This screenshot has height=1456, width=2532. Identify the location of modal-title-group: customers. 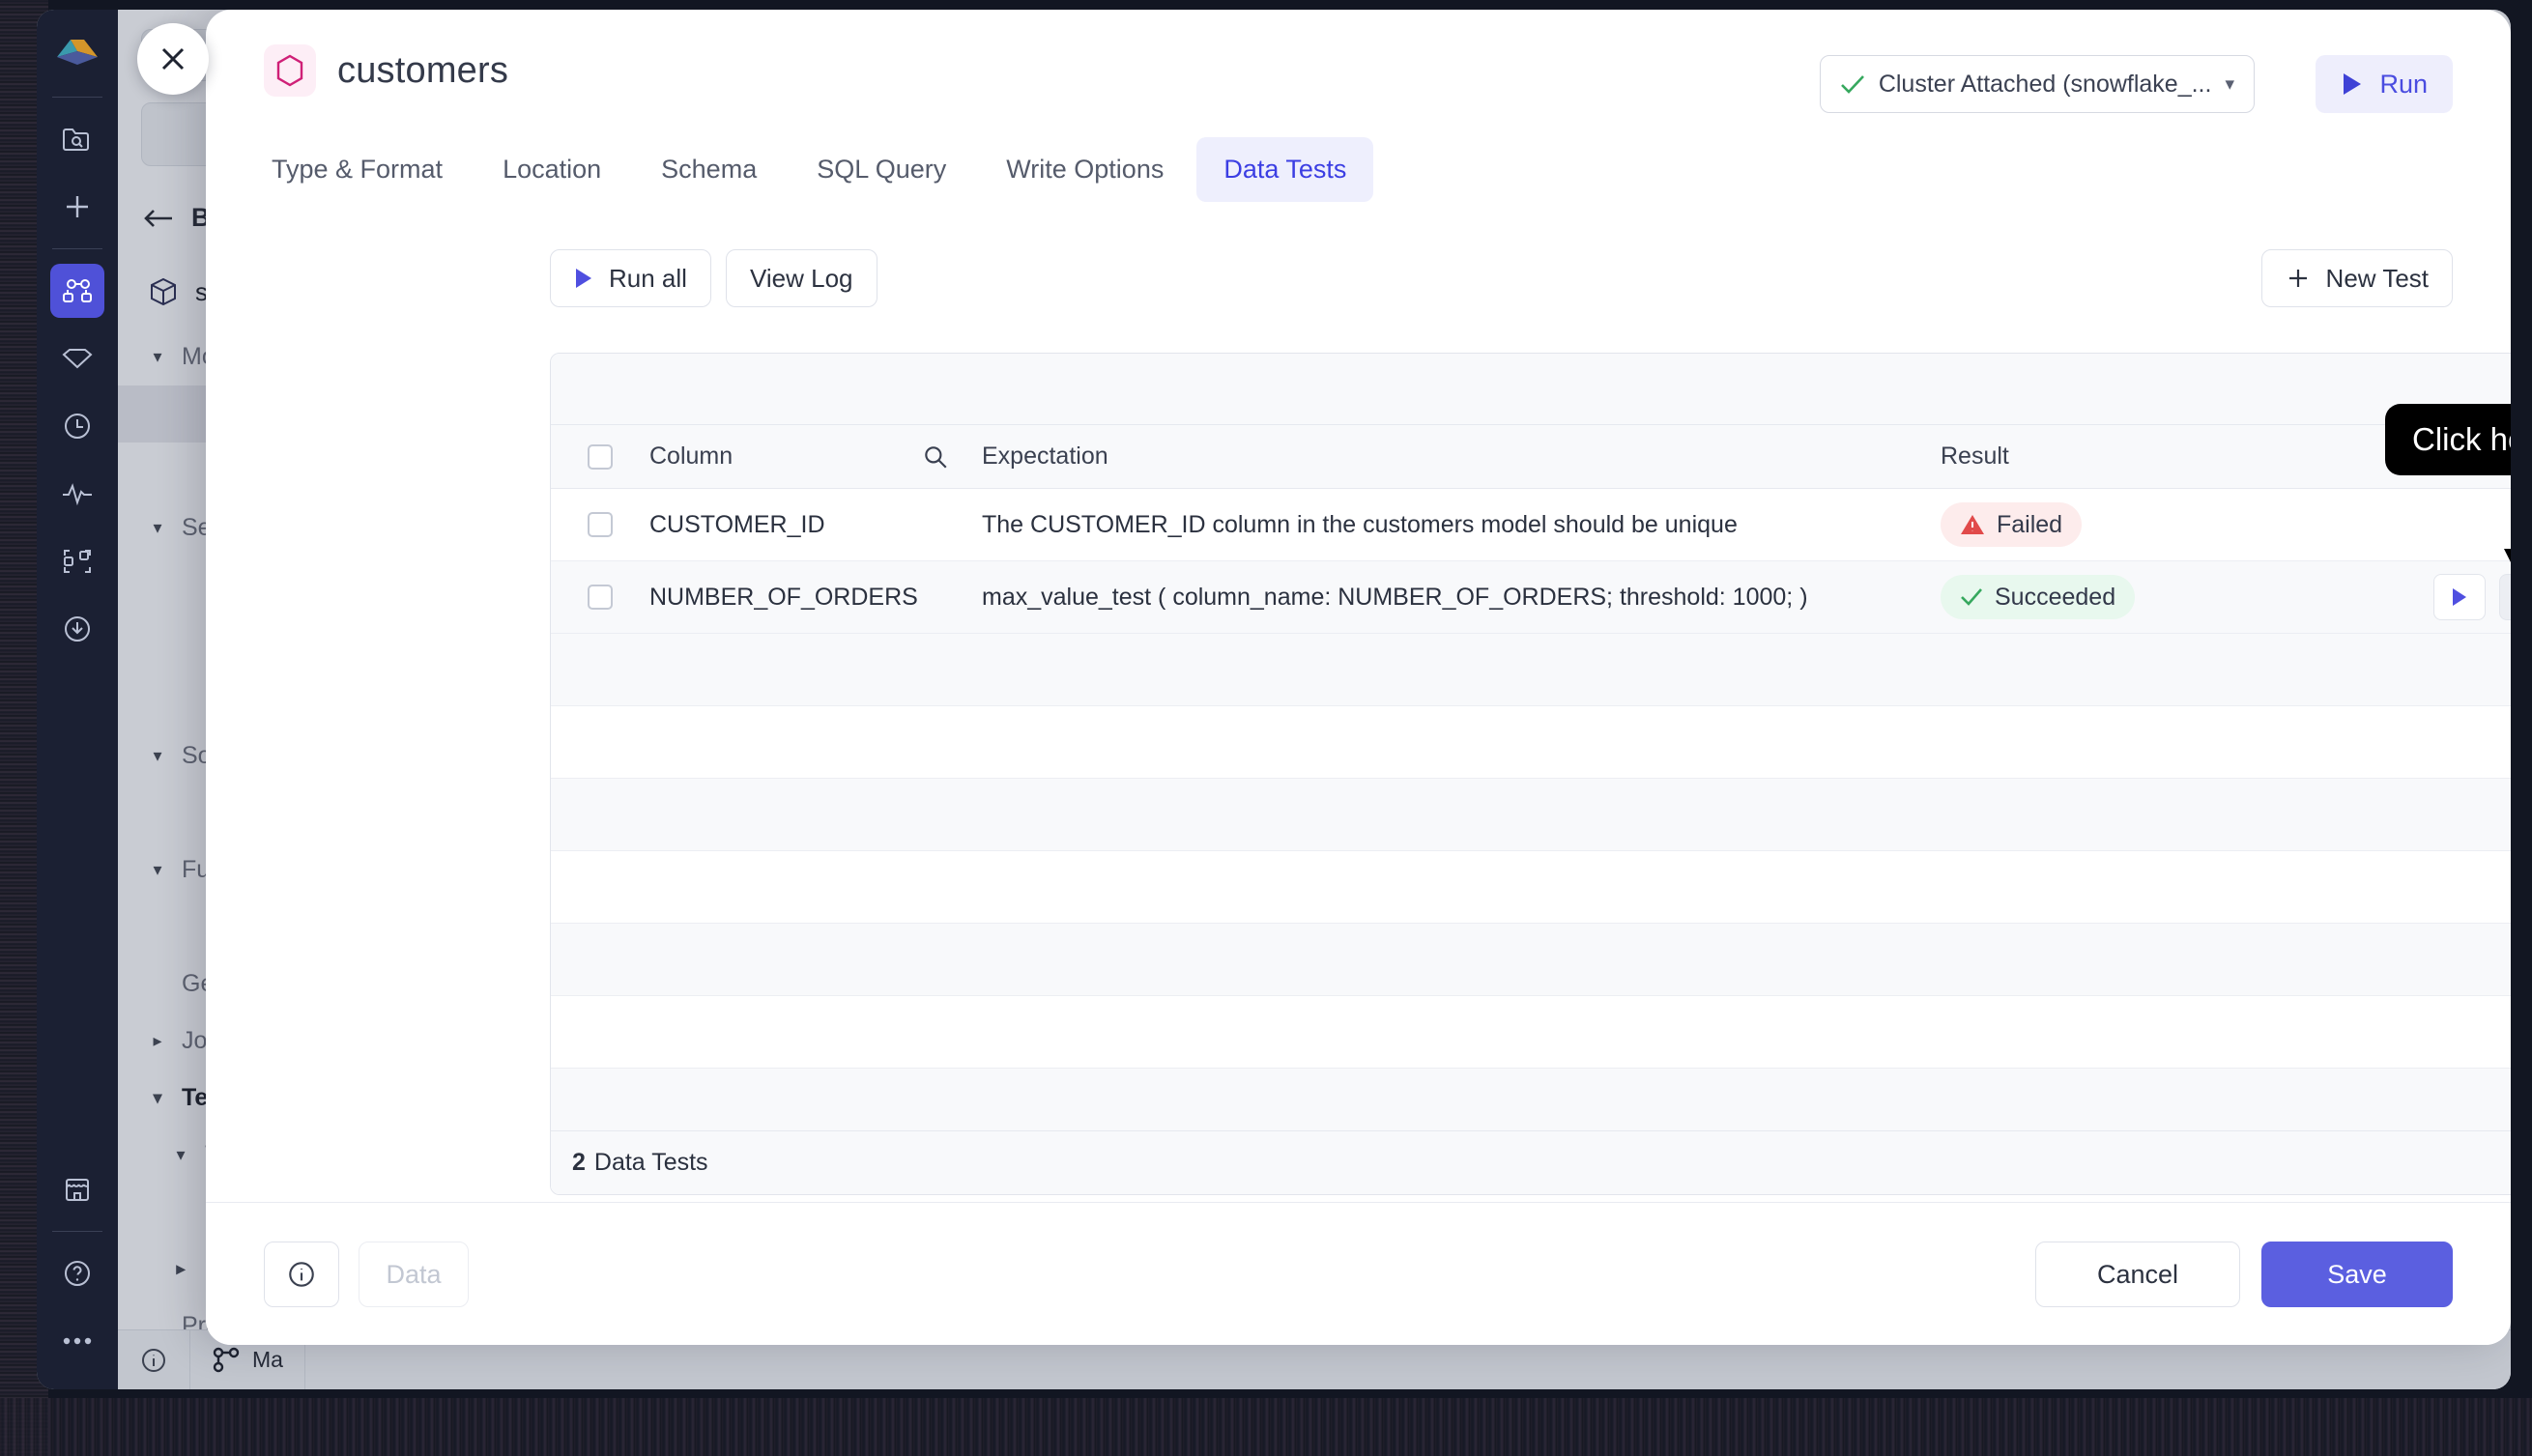
(386, 70).